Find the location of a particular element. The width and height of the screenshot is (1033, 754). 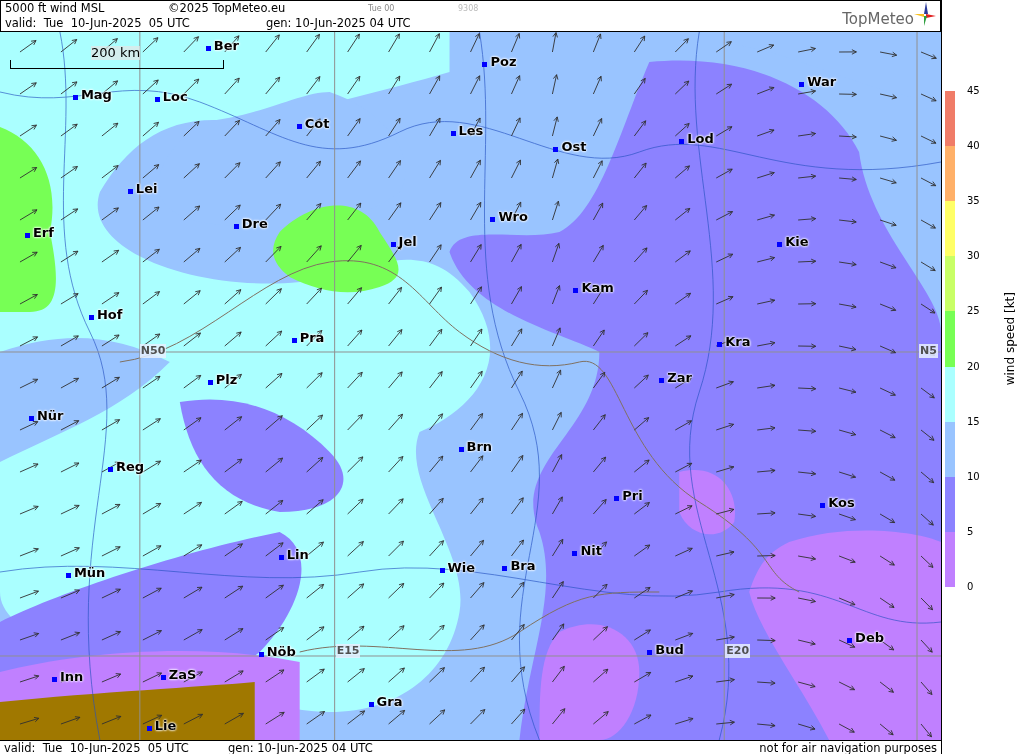

grid-label: E15 is located at coordinates (348, 651).